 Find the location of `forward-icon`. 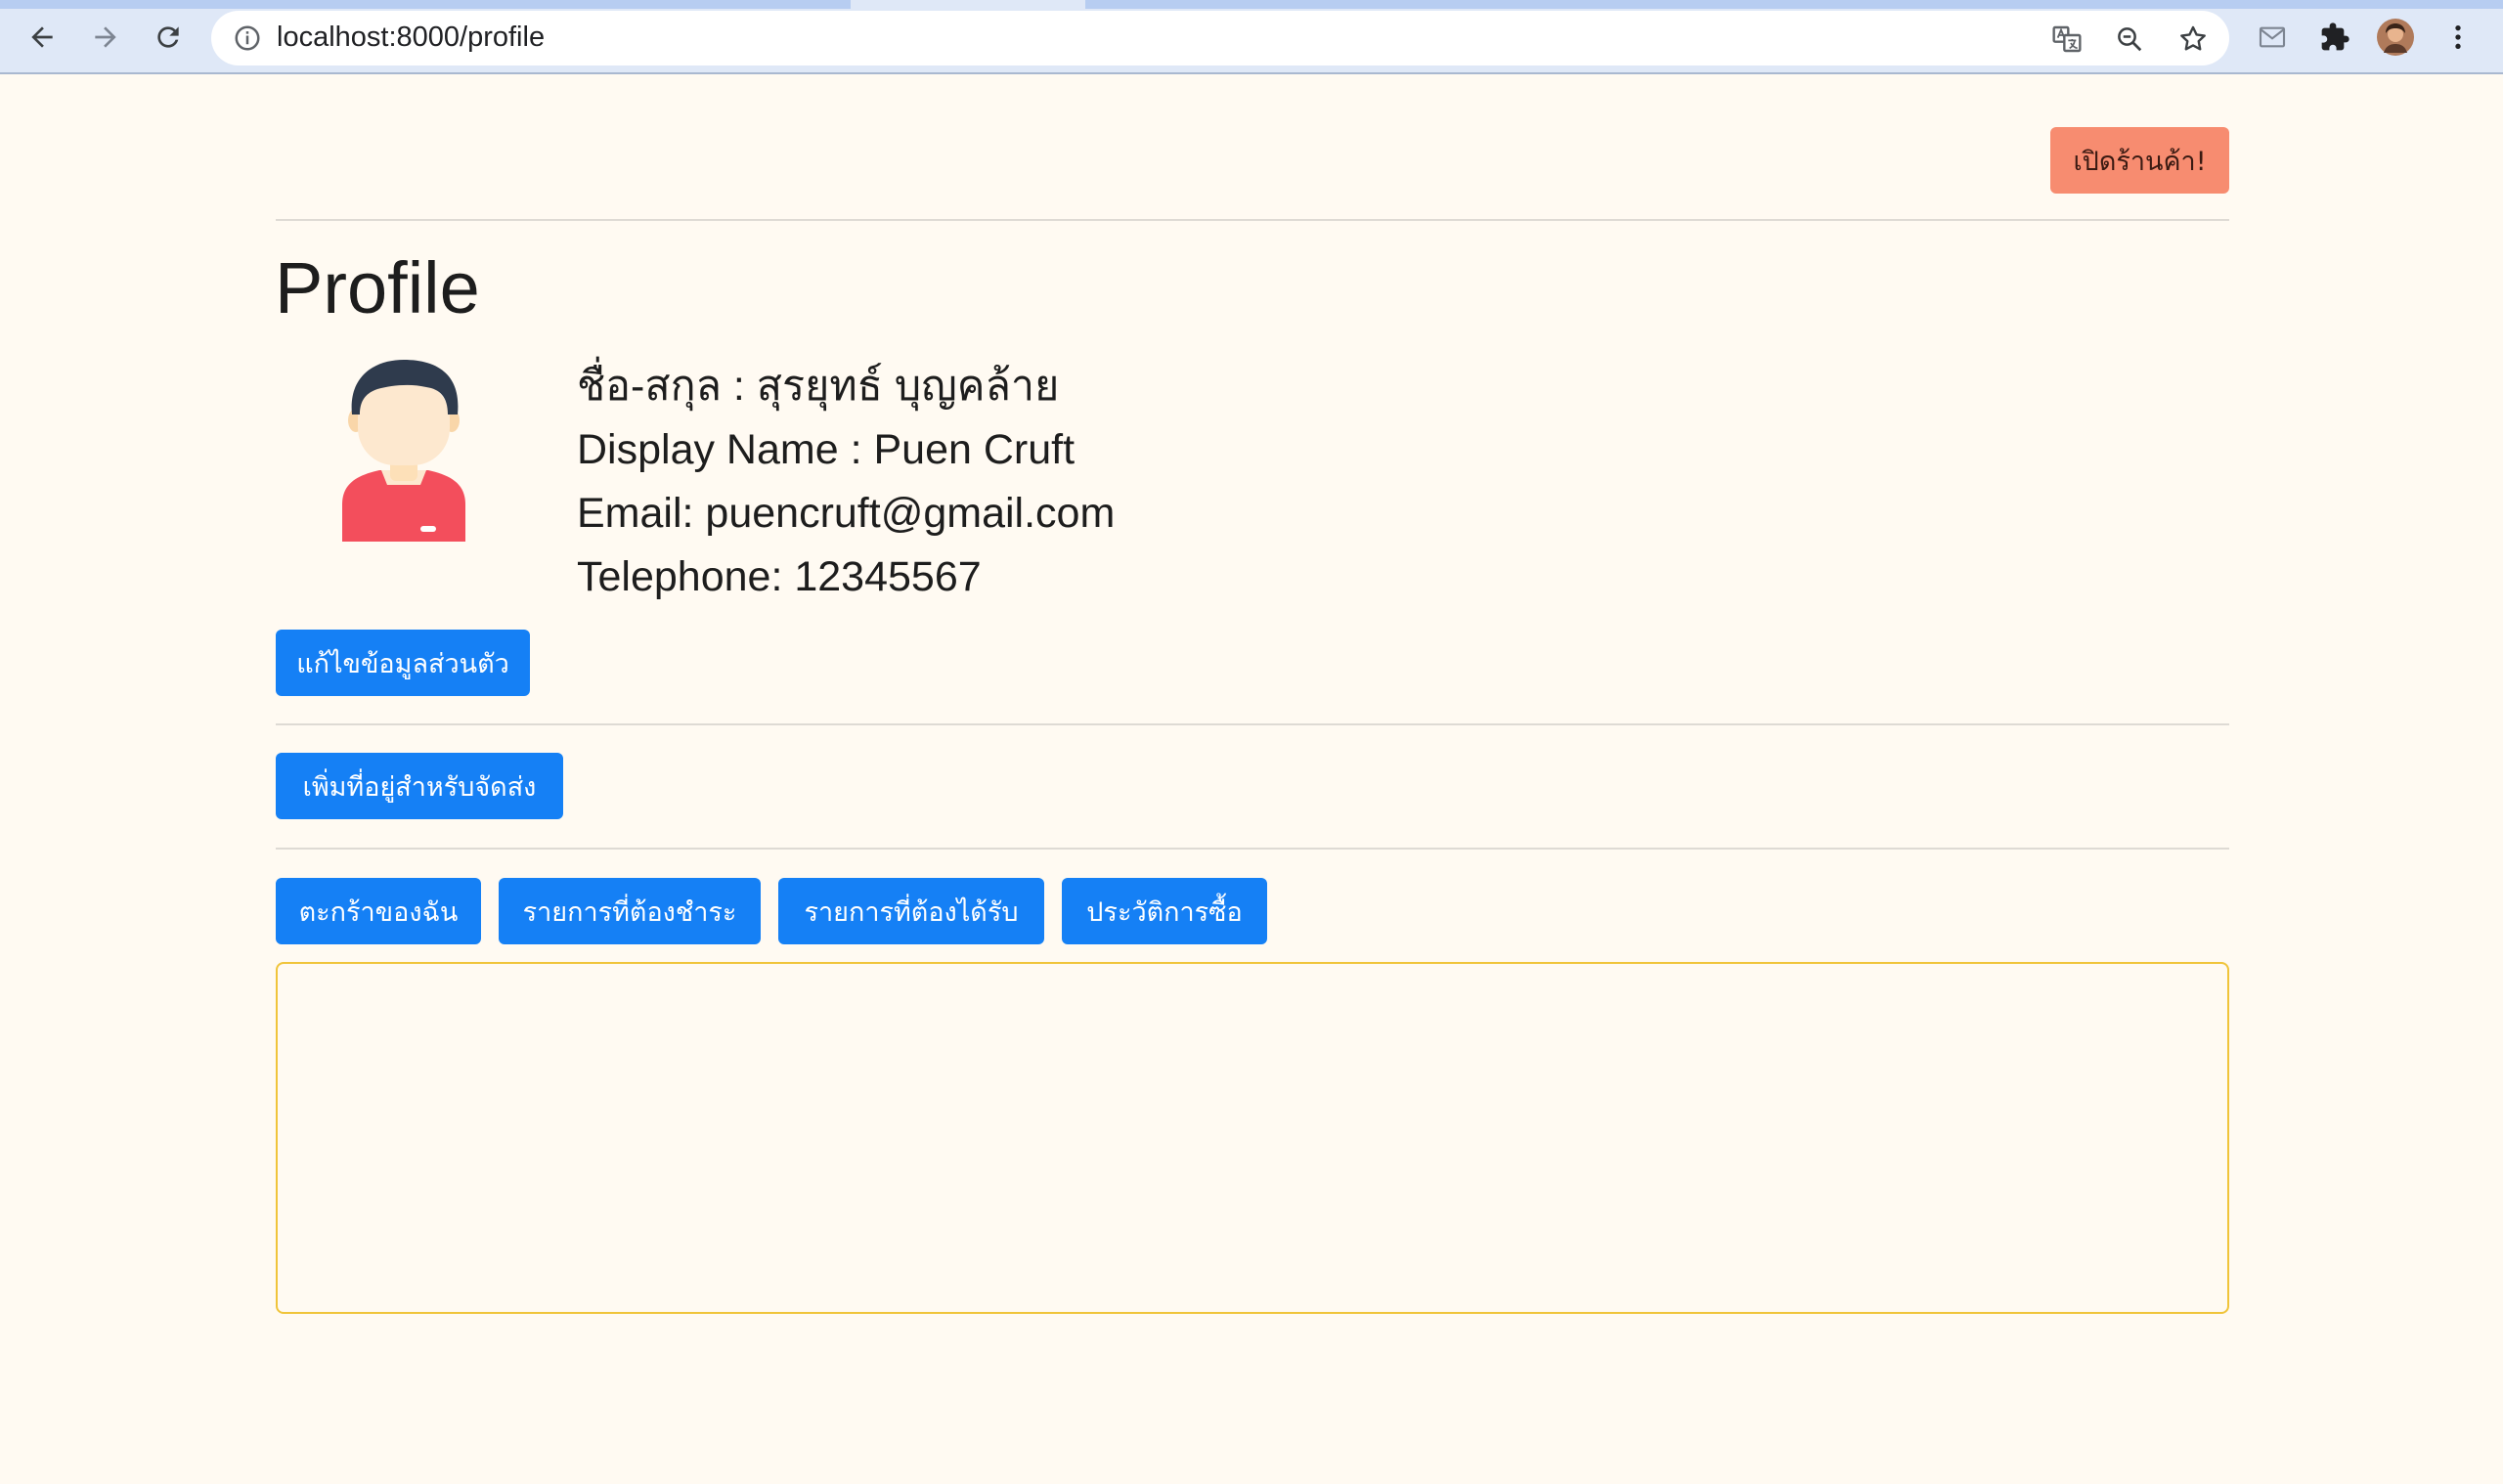

forward-icon is located at coordinates (105, 37).